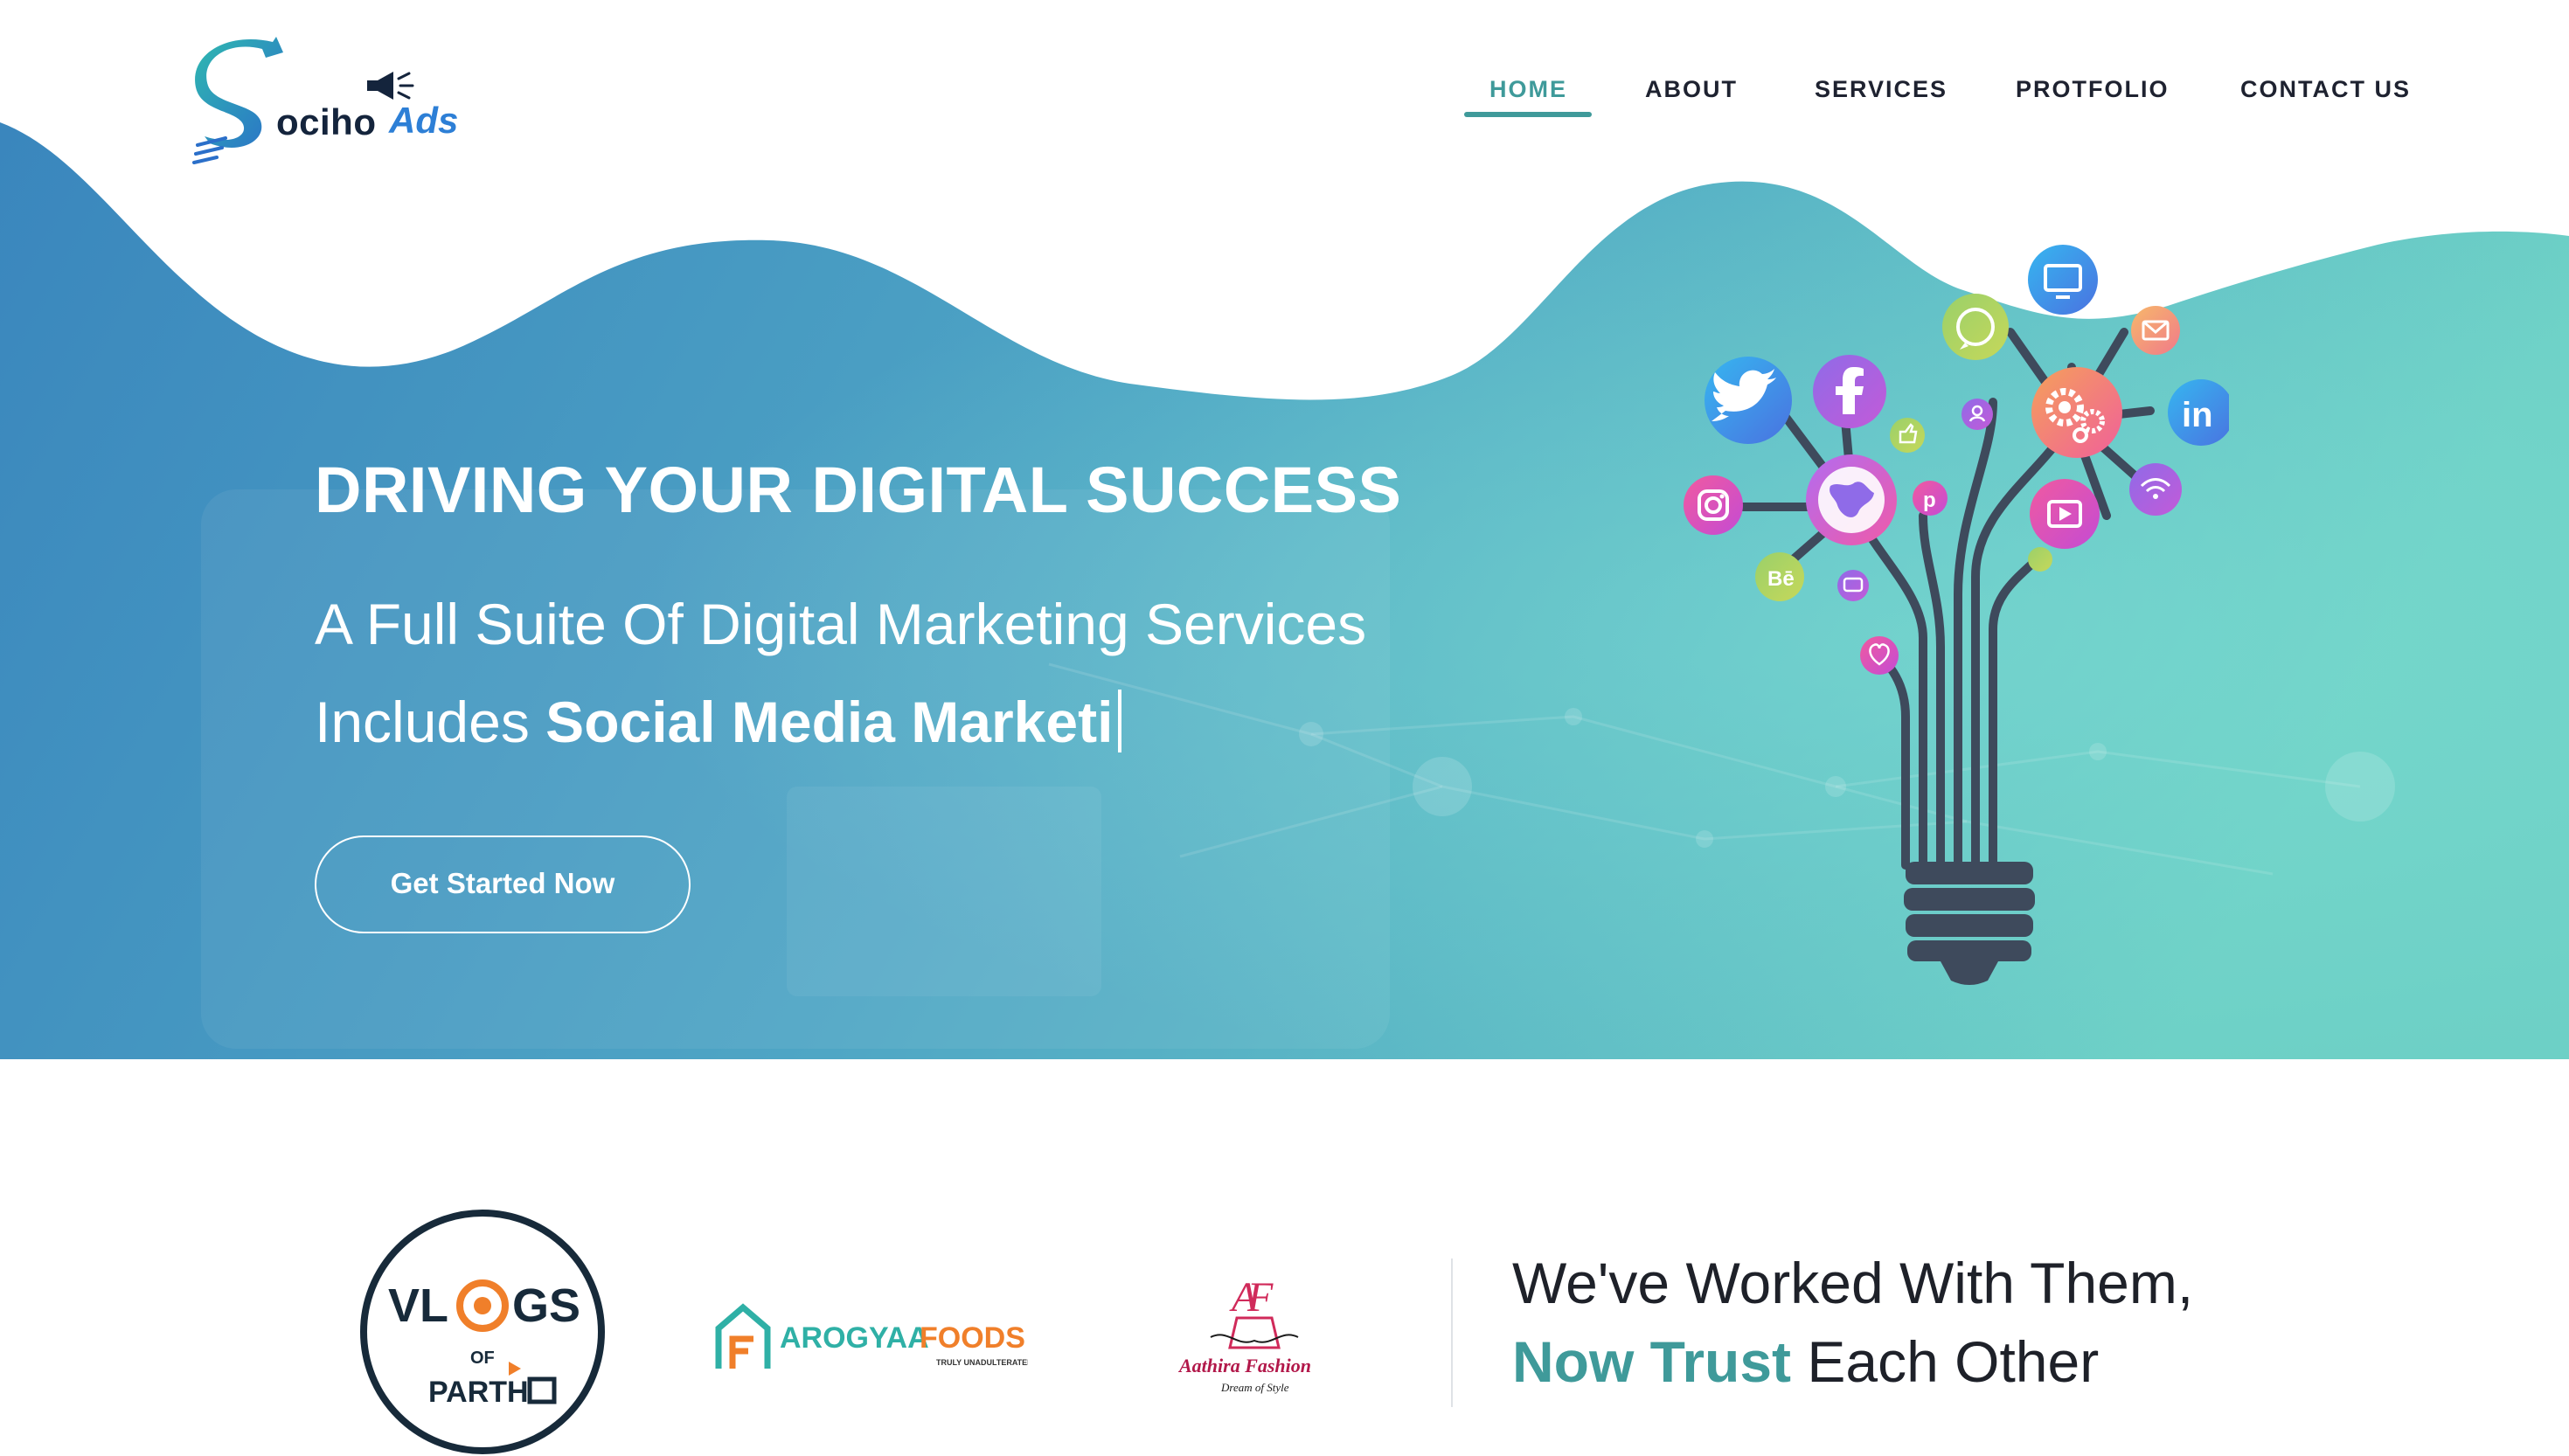 The width and height of the screenshot is (2569, 1456). I want to click on nav-services: SERVICES, so click(1881, 96).